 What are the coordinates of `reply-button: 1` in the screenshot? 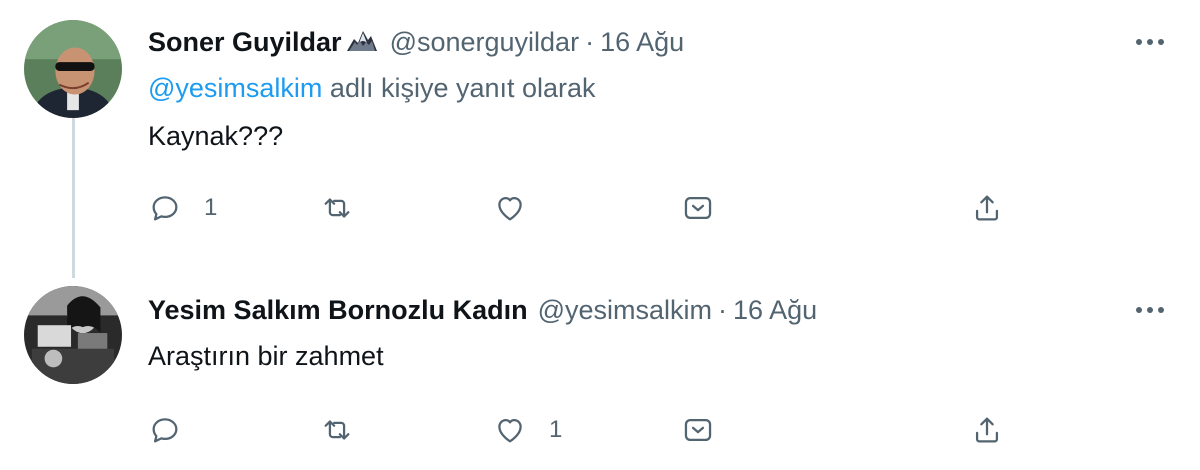 It's located at (182, 208).